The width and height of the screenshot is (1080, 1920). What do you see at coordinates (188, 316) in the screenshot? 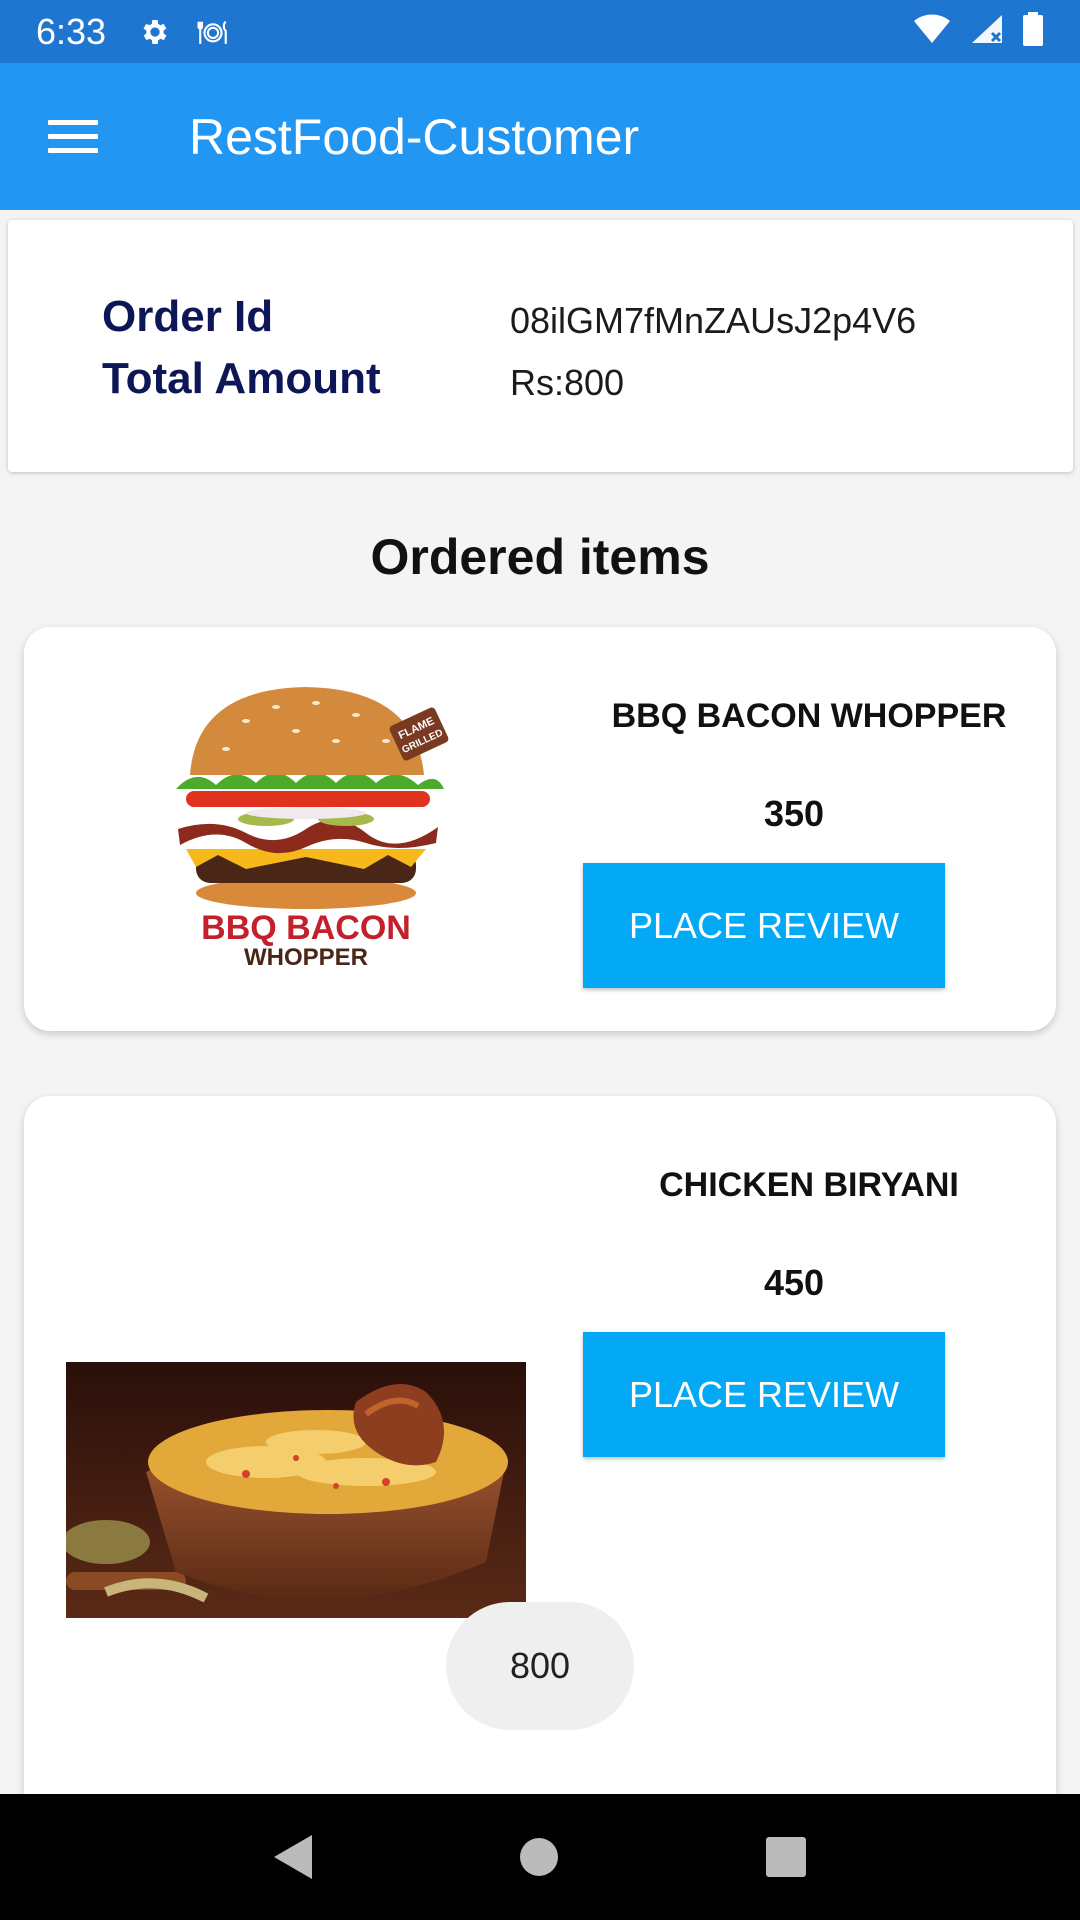
I see `order-id-label: Order Id` at bounding box center [188, 316].